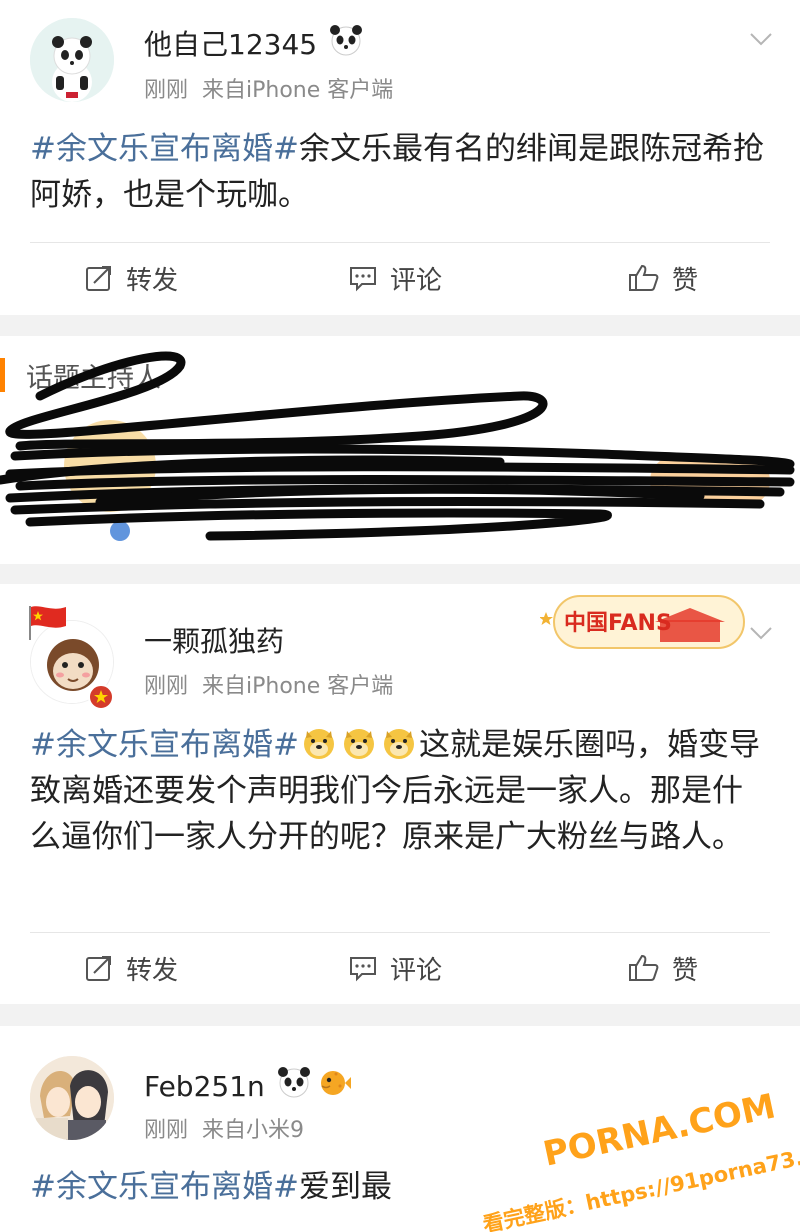  What do you see at coordinates (249, 1083) in the screenshot?
I see `username: Feb251n` at bounding box center [249, 1083].